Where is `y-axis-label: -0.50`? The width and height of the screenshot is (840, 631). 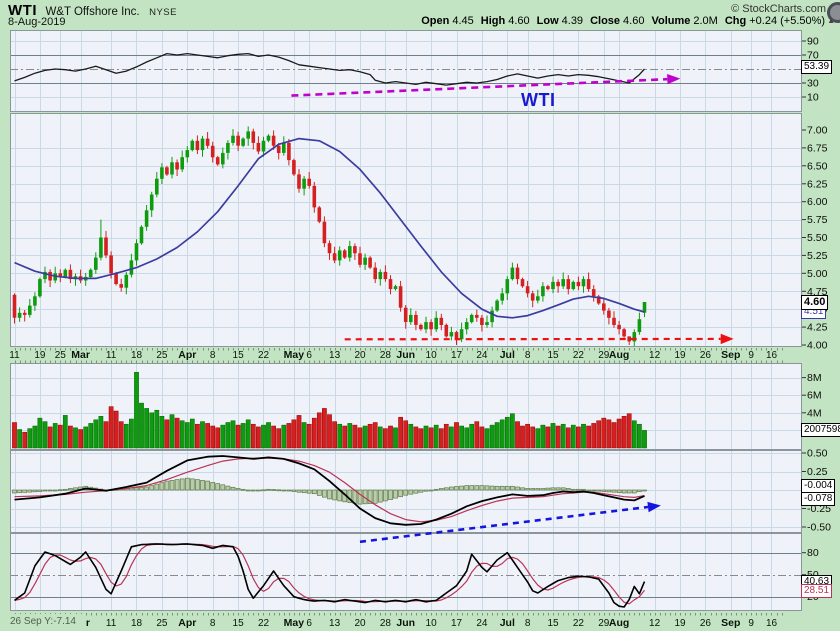
y-axis-label: -0.50 is located at coordinates (819, 528).